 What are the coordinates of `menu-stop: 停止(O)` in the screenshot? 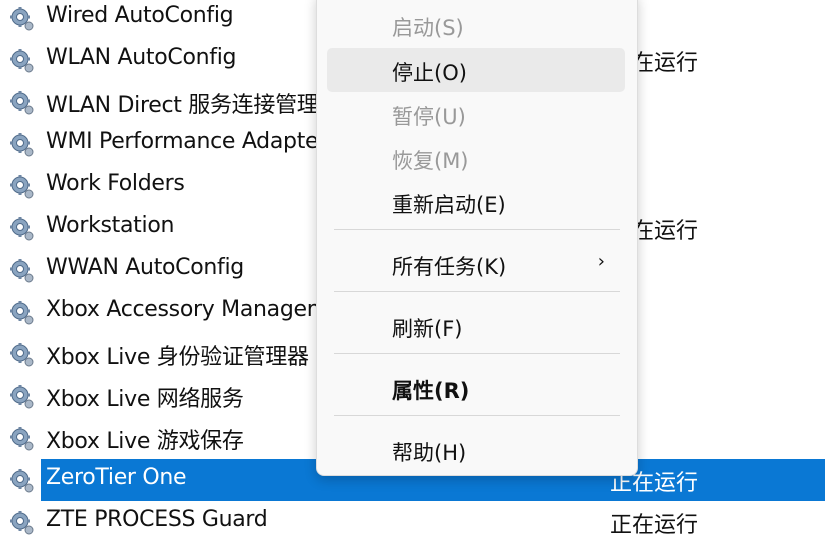 It's located at (476, 70).